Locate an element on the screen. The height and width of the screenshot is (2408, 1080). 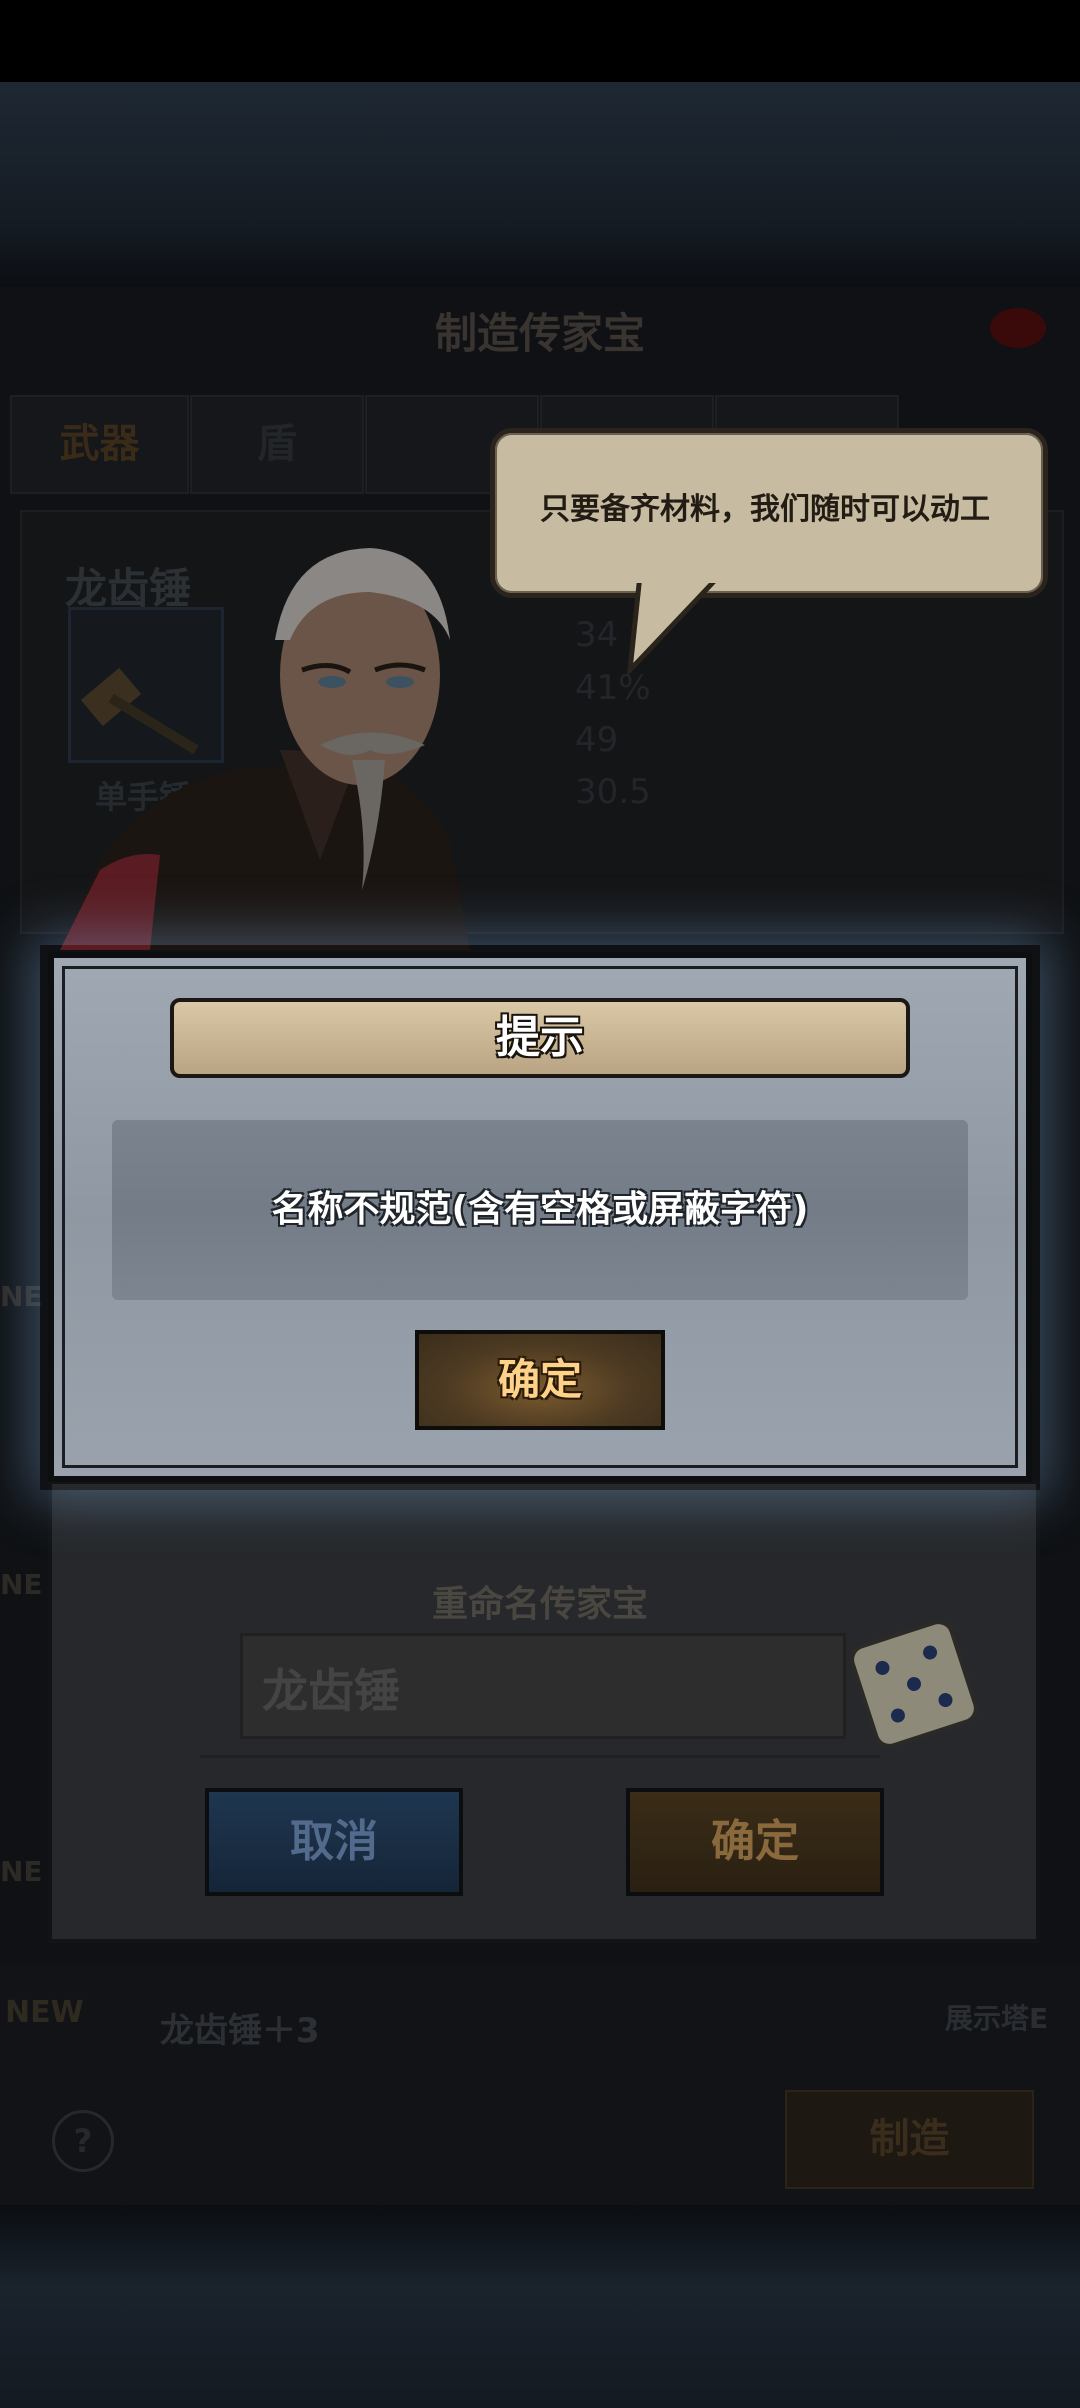
showcase-label: 展示塔E is located at coordinates (997, 2018).